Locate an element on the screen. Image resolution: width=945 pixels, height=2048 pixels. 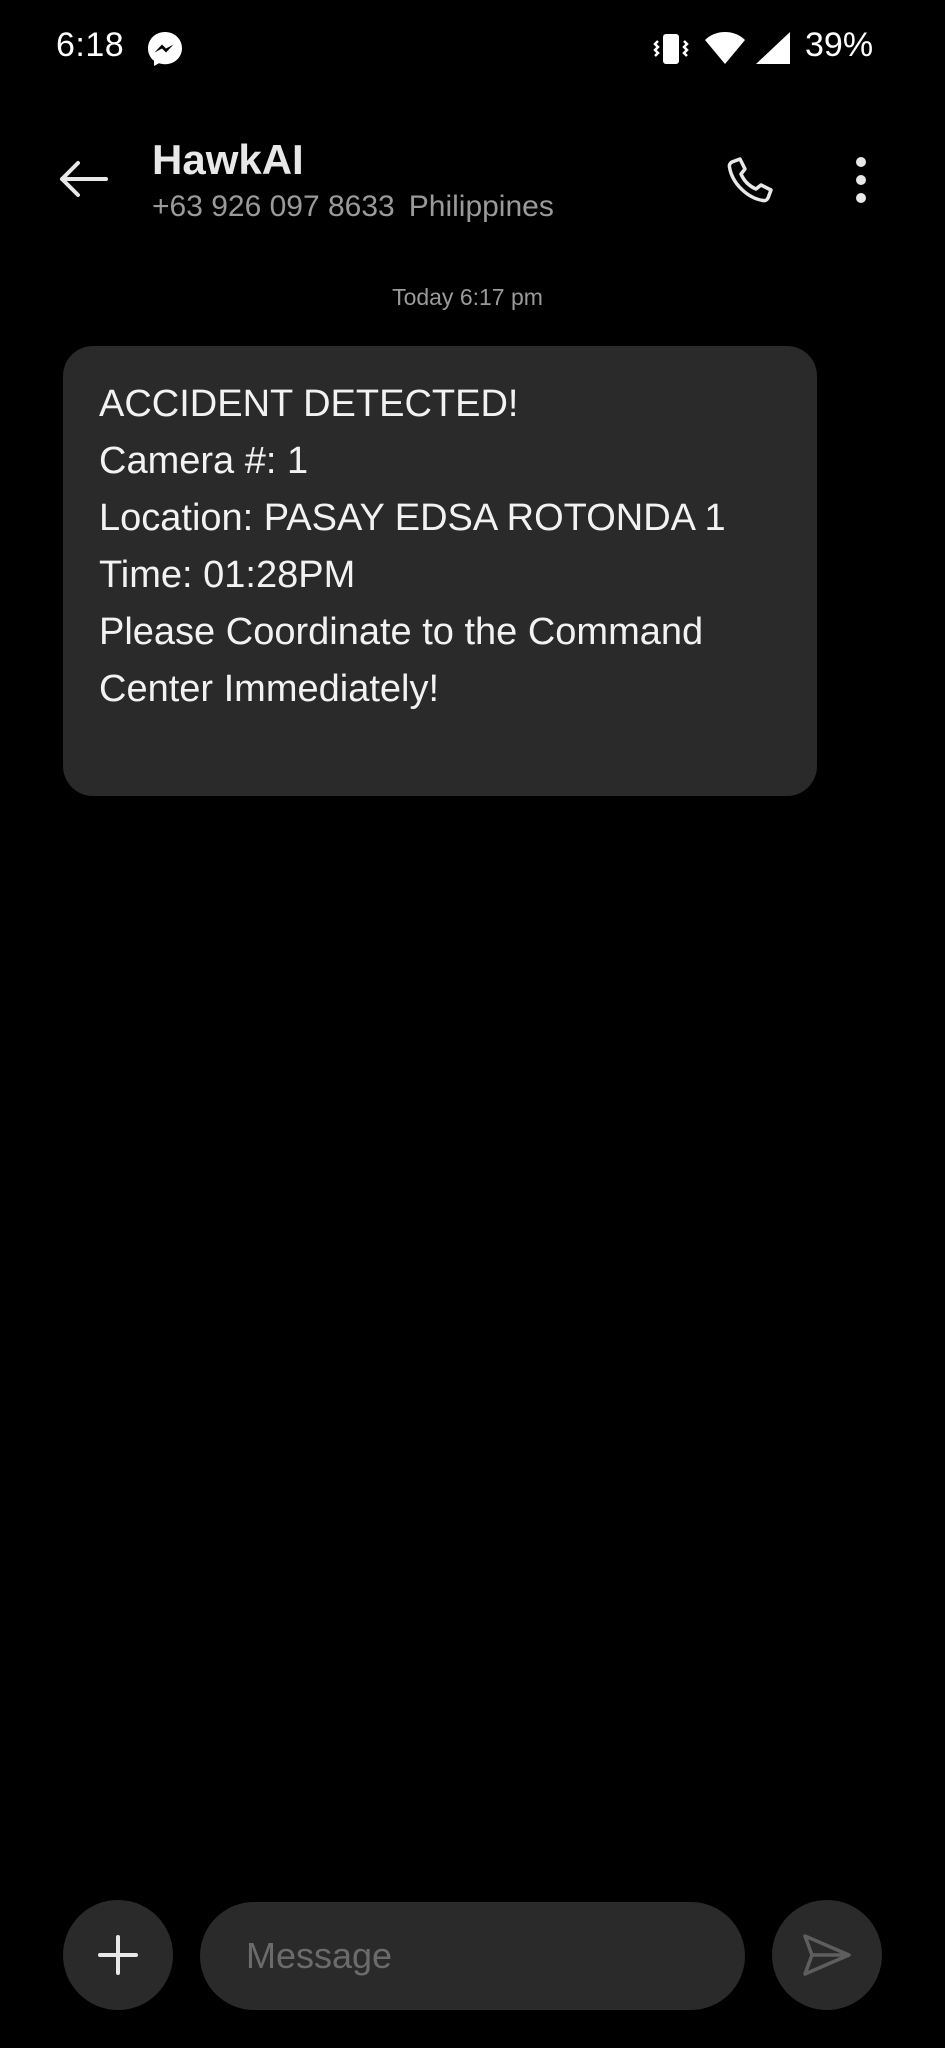
message-line: ACCIDENT DETECTED! is located at coordinates (309, 404).